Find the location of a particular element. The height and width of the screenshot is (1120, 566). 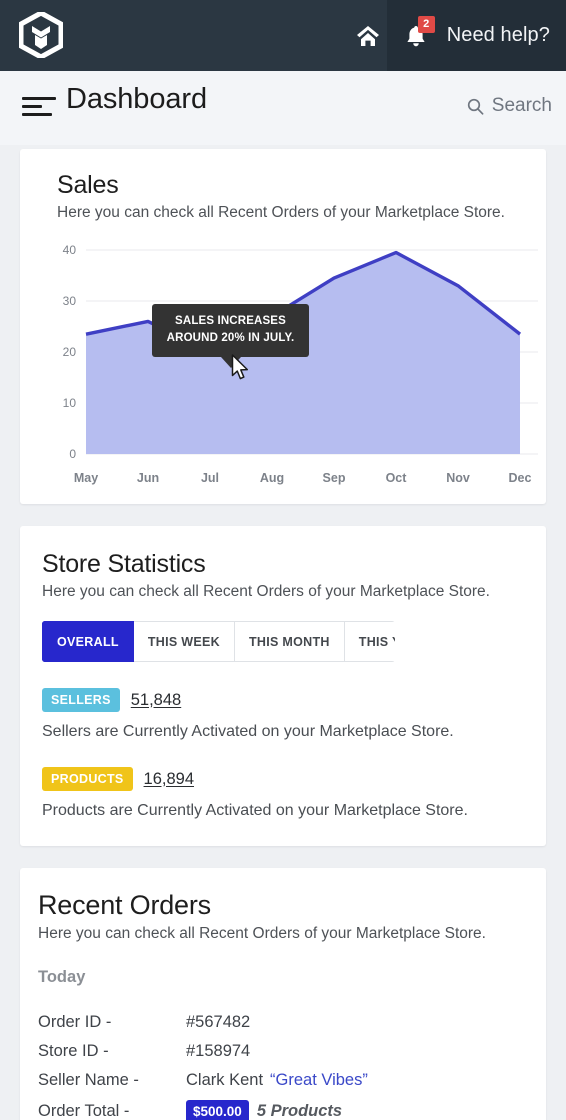

table-row: Order Total - $500.00 5 Products is located at coordinates (283, 1109).